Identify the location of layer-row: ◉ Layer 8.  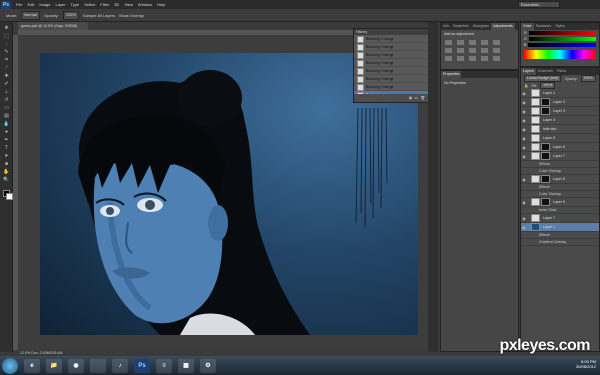
(560, 179).